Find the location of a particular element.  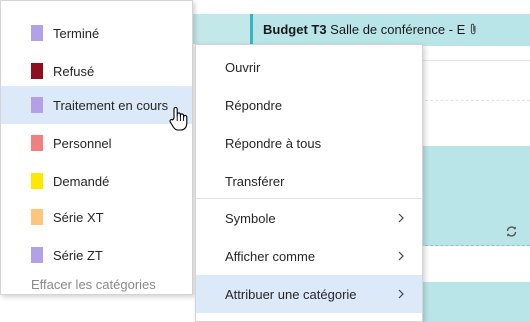

menu-item-label: Répondre à tous is located at coordinates (273, 143).